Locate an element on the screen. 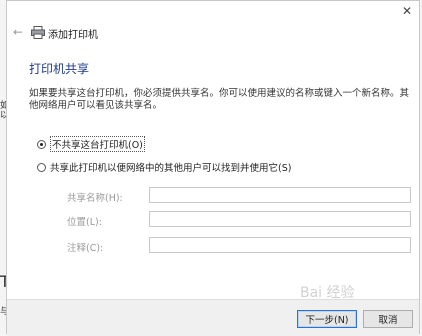  comment-input is located at coordinates (280, 245).